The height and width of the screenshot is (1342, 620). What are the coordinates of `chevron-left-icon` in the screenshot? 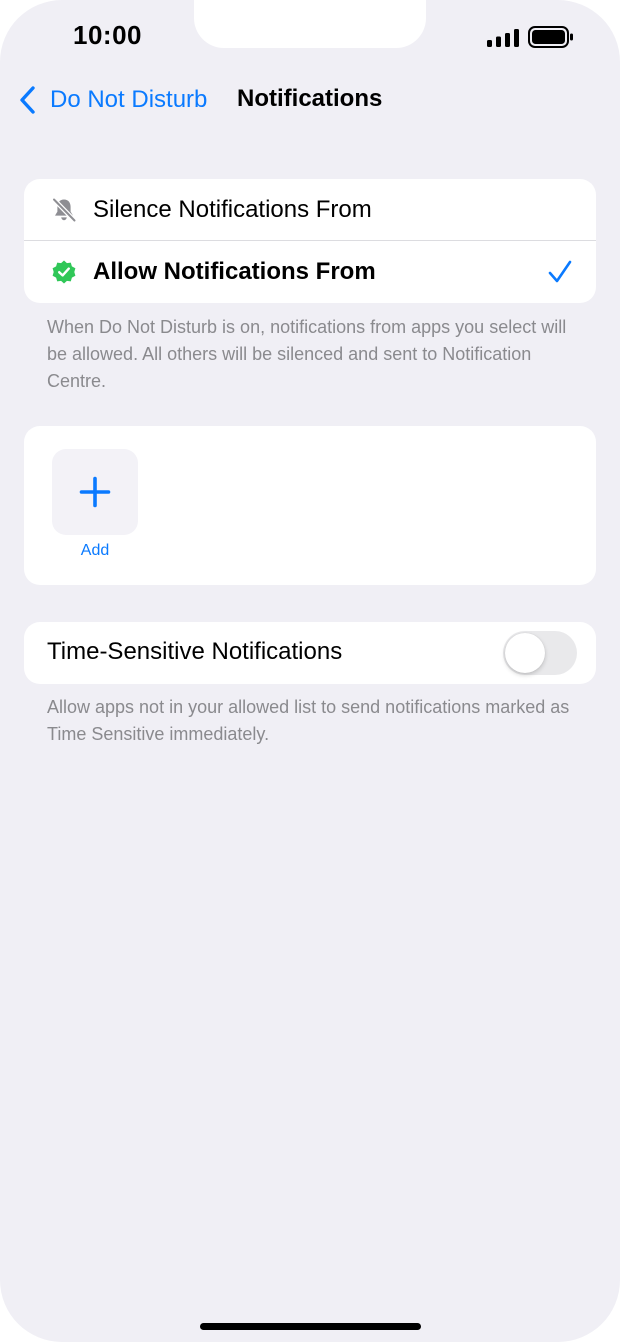 It's located at (27, 100).